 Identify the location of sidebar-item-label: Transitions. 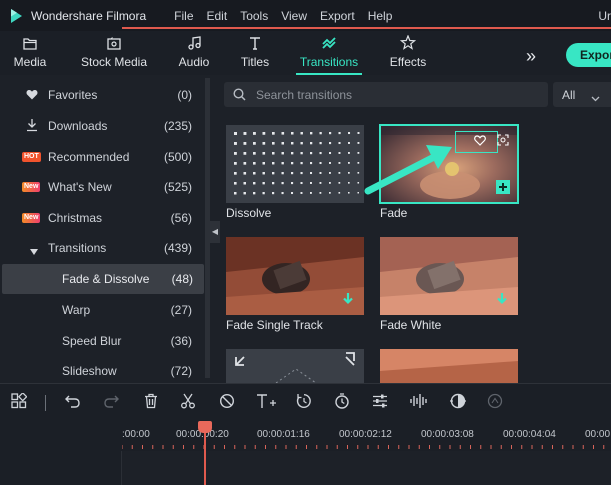
(77, 248).